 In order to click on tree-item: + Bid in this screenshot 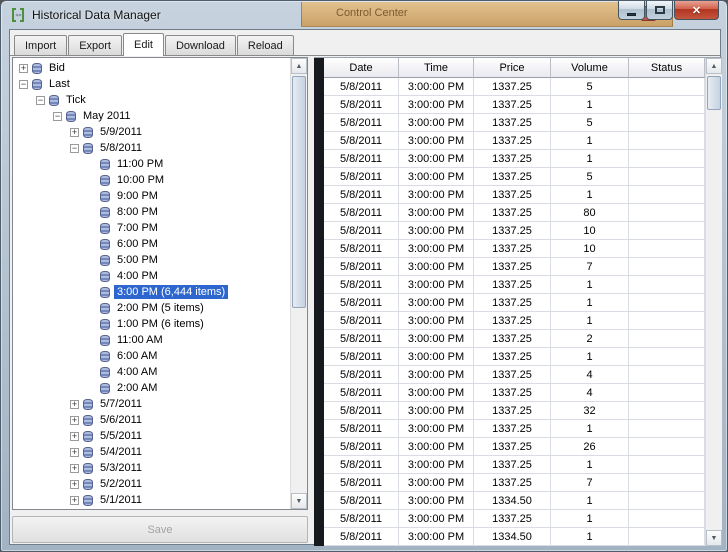, I will do `click(151, 68)`.